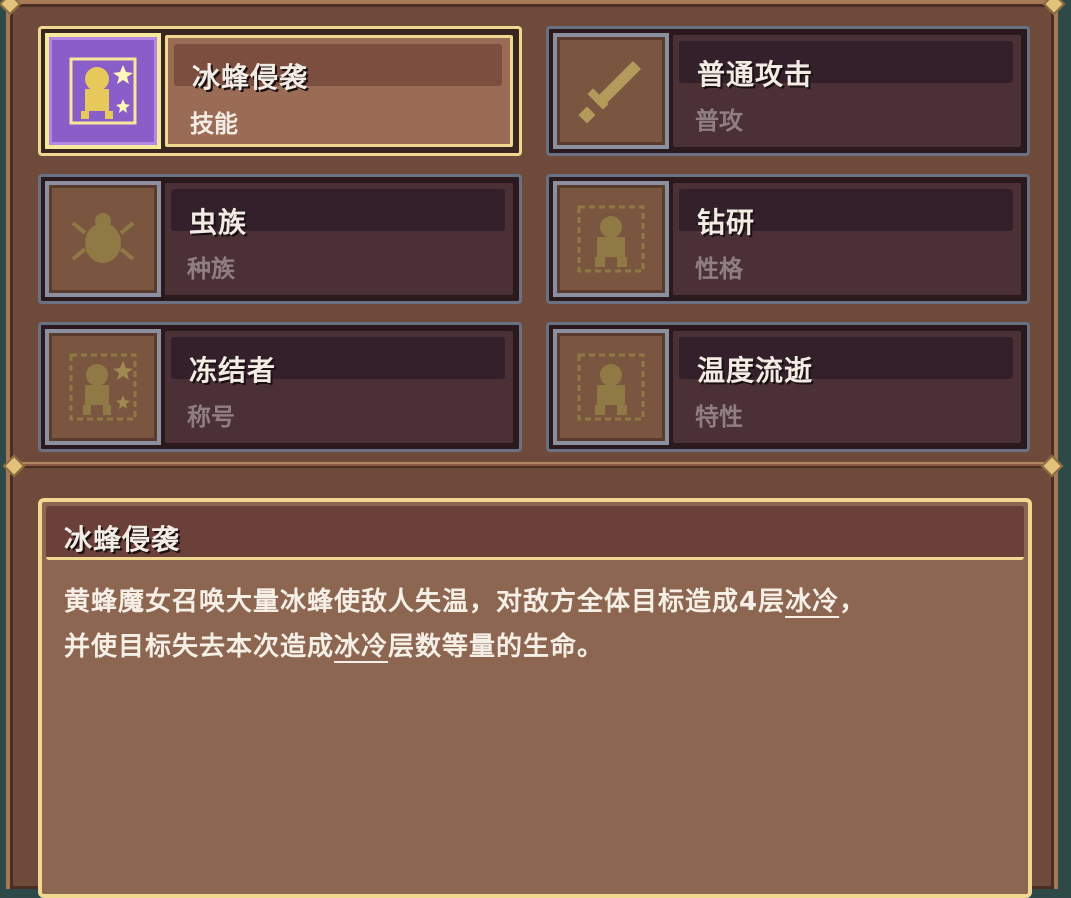 The width and height of the screenshot is (1071, 898). Describe the element at coordinates (846, 66) in the screenshot. I see `card-name-bar: 普通攻击` at that location.